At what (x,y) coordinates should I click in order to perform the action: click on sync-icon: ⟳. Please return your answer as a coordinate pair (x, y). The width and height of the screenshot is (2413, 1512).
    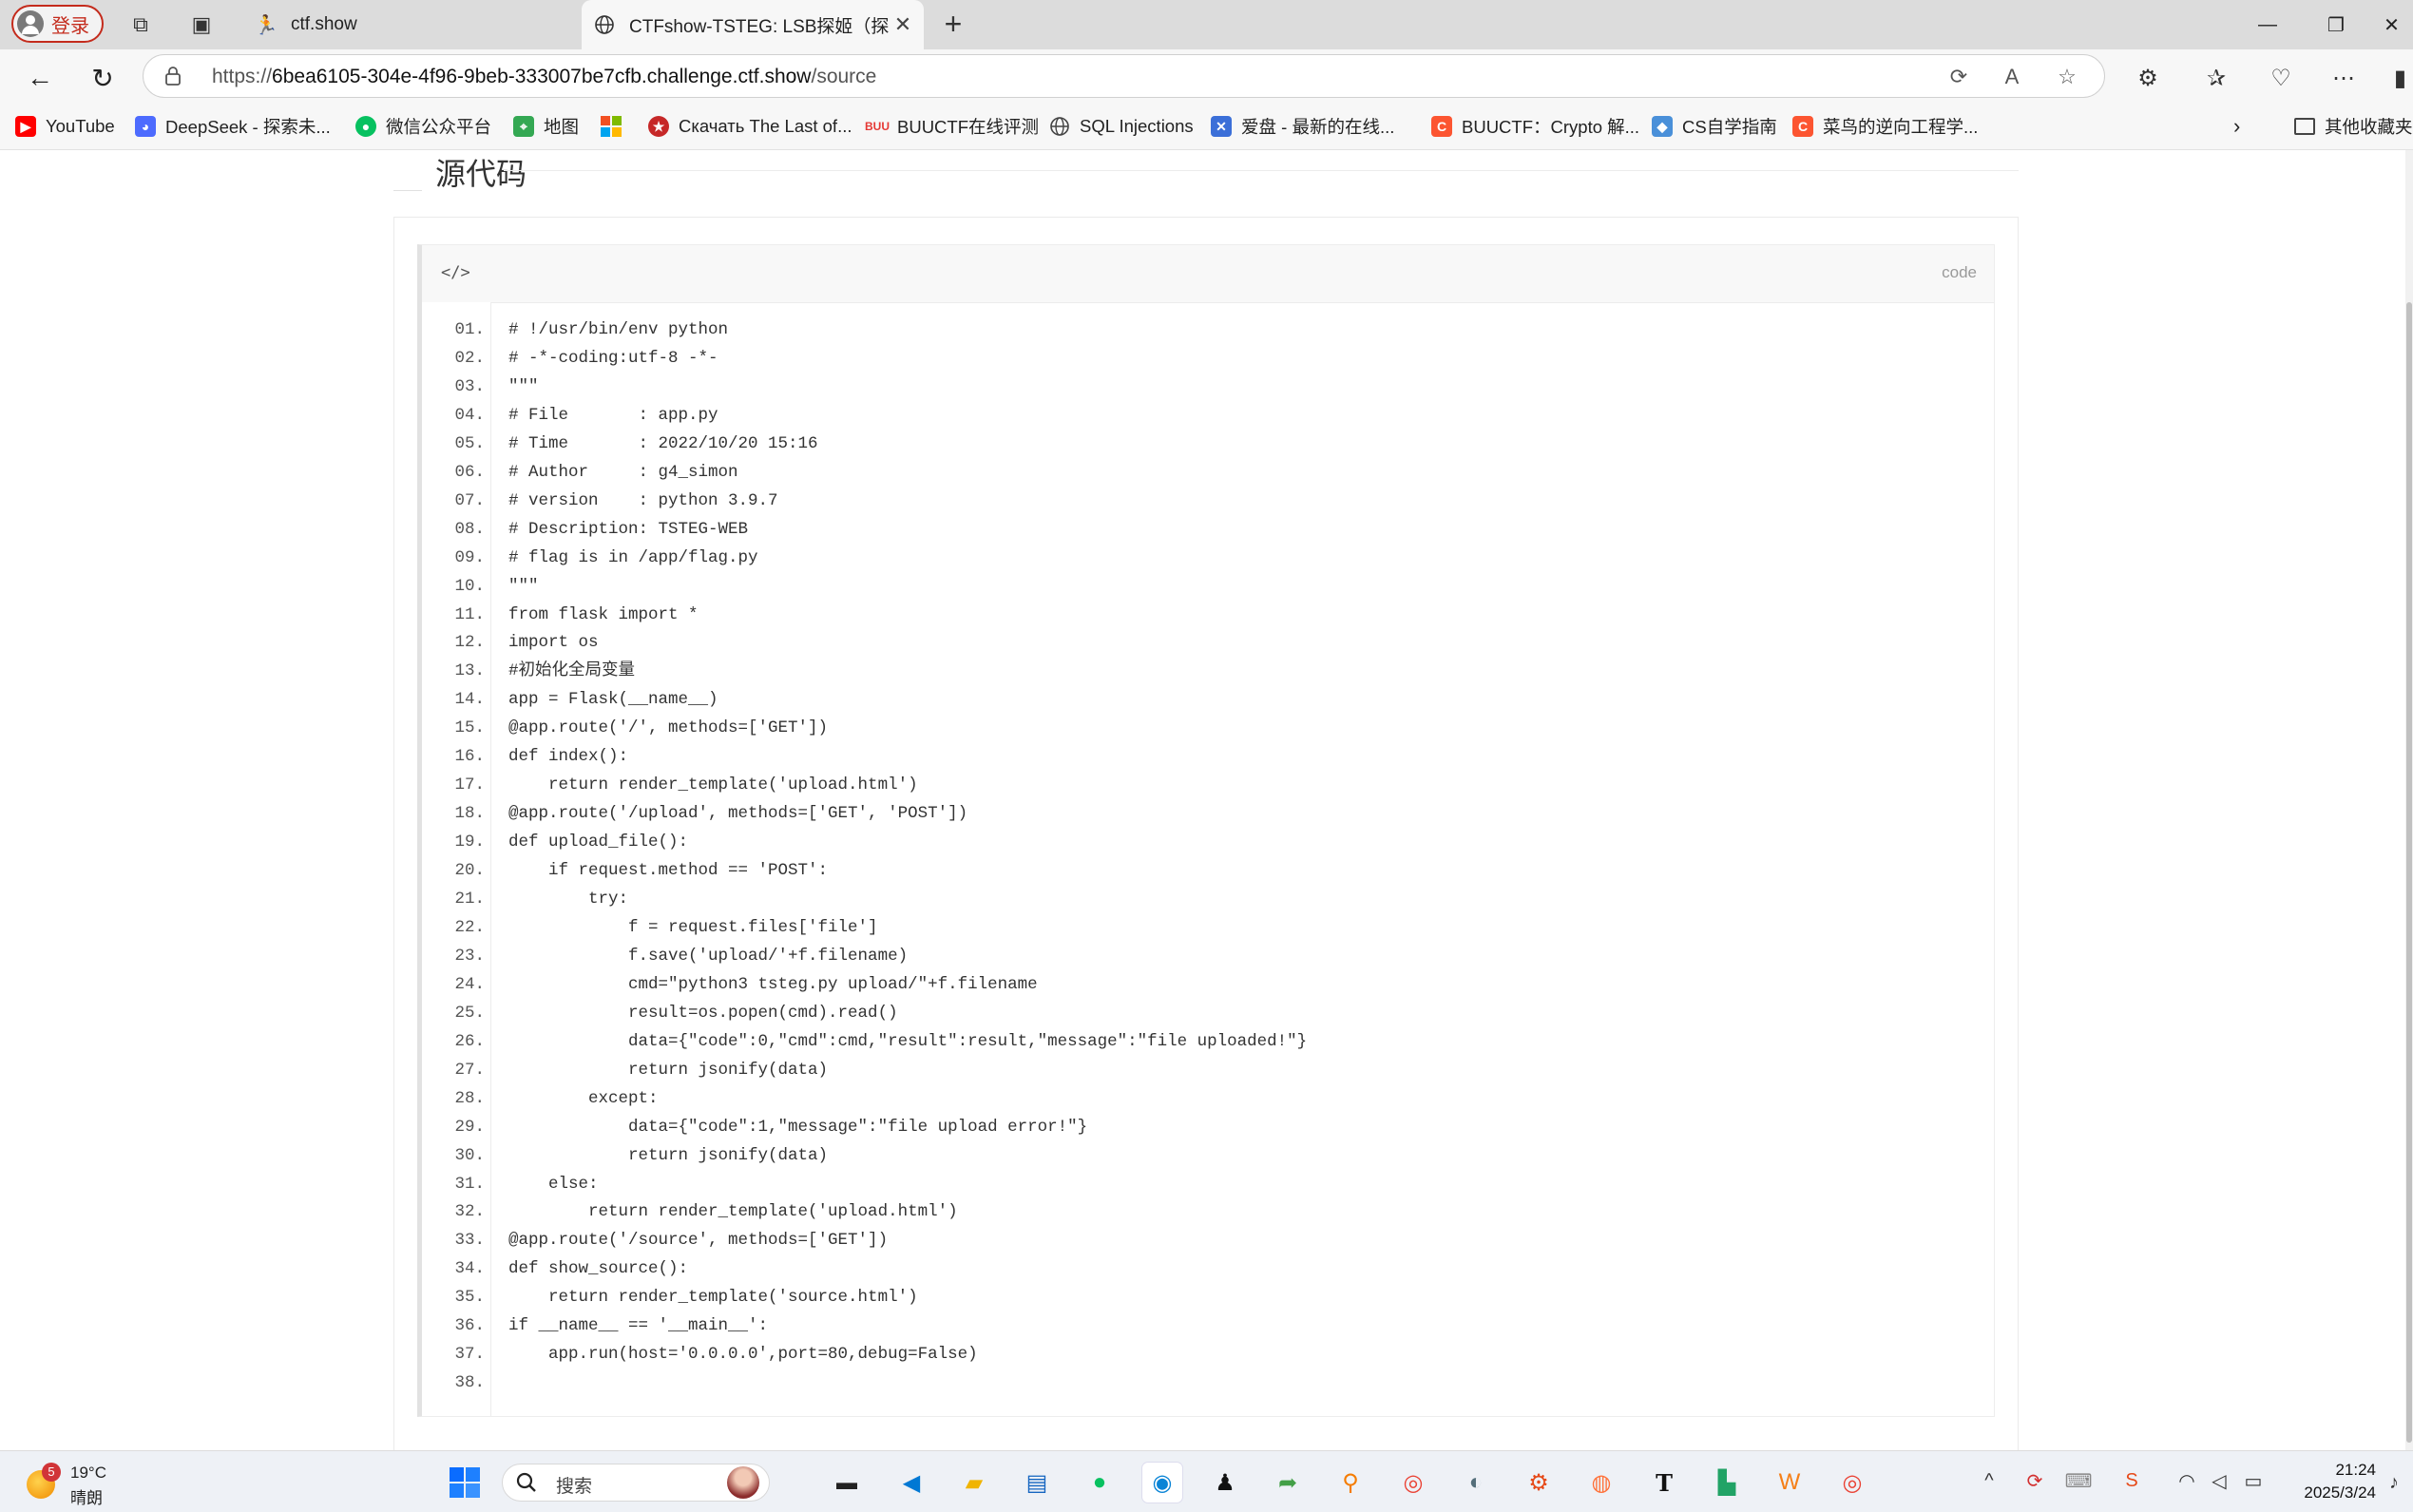
    Looking at the image, I should click on (2034, 1480).